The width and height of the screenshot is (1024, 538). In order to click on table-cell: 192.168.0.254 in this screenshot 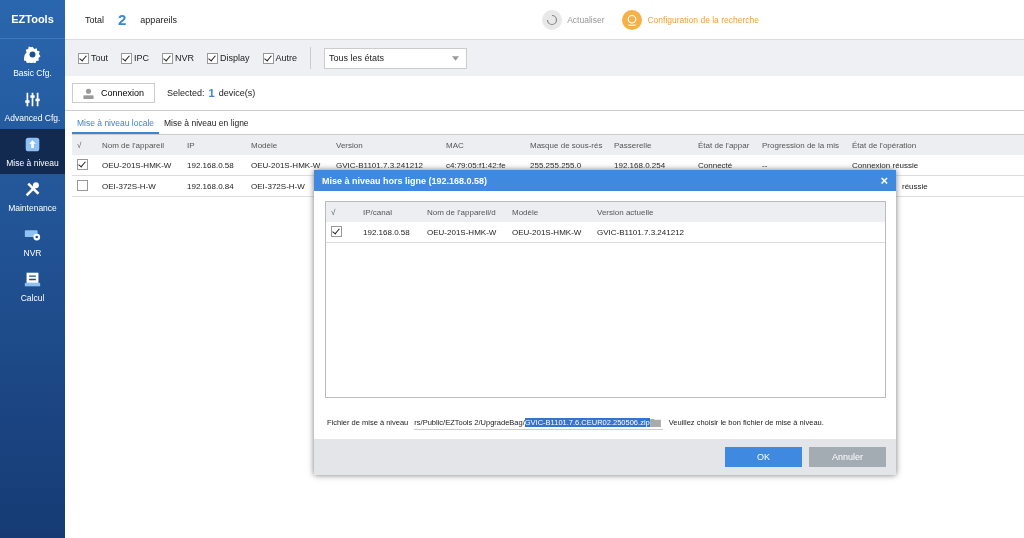, I will do `click(640, 165)`.